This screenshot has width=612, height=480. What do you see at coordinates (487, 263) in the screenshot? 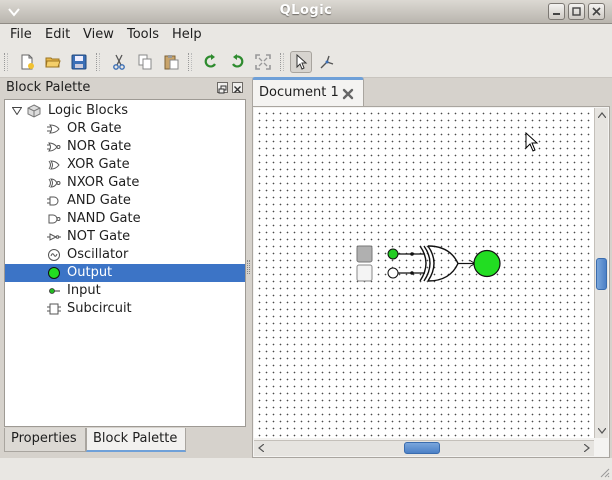
I see `output-lamp` at bounding box center [487, 263].